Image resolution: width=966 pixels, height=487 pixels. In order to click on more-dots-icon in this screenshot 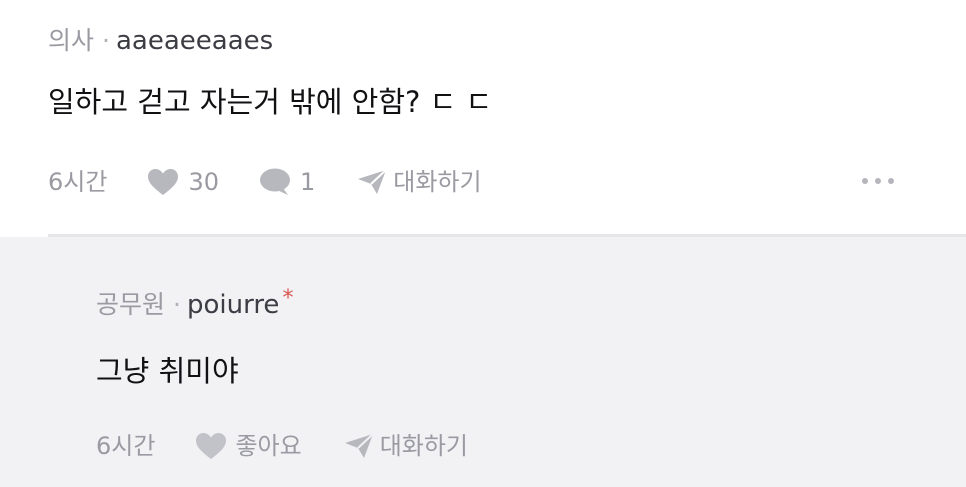, I will do `click(878, 181)`.